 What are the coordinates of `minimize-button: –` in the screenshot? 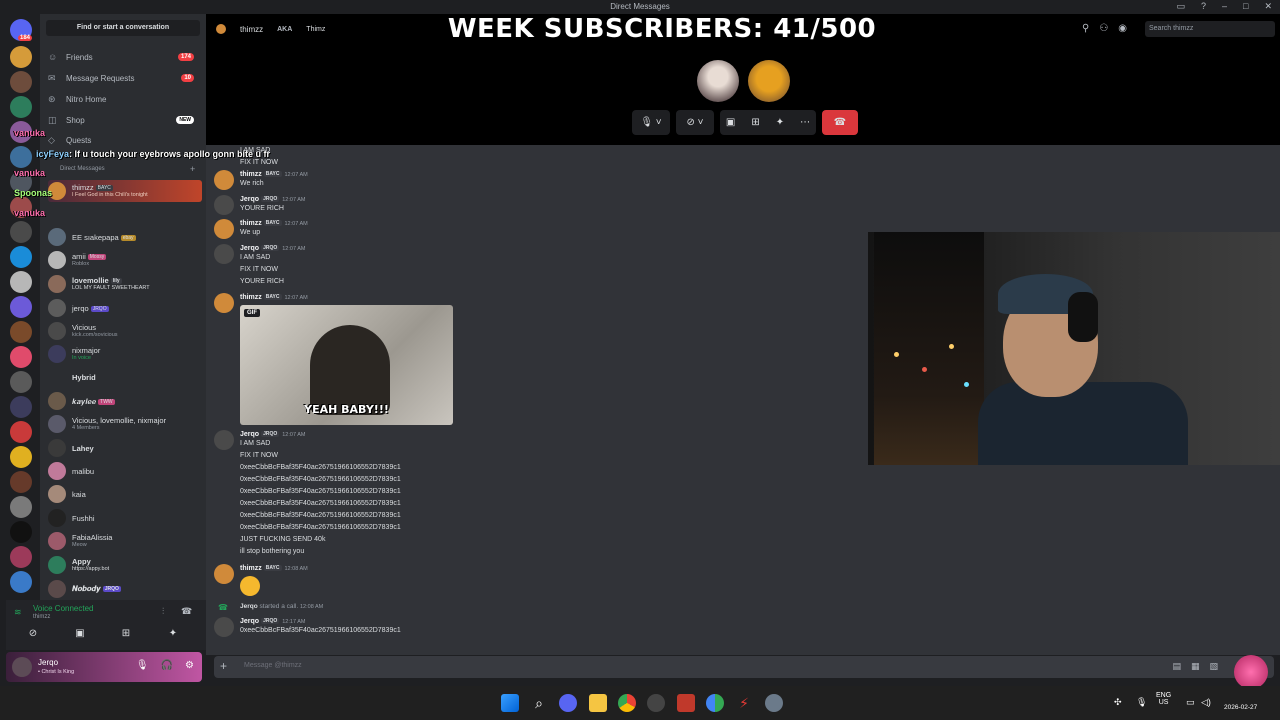 It's located at (1224, 6).